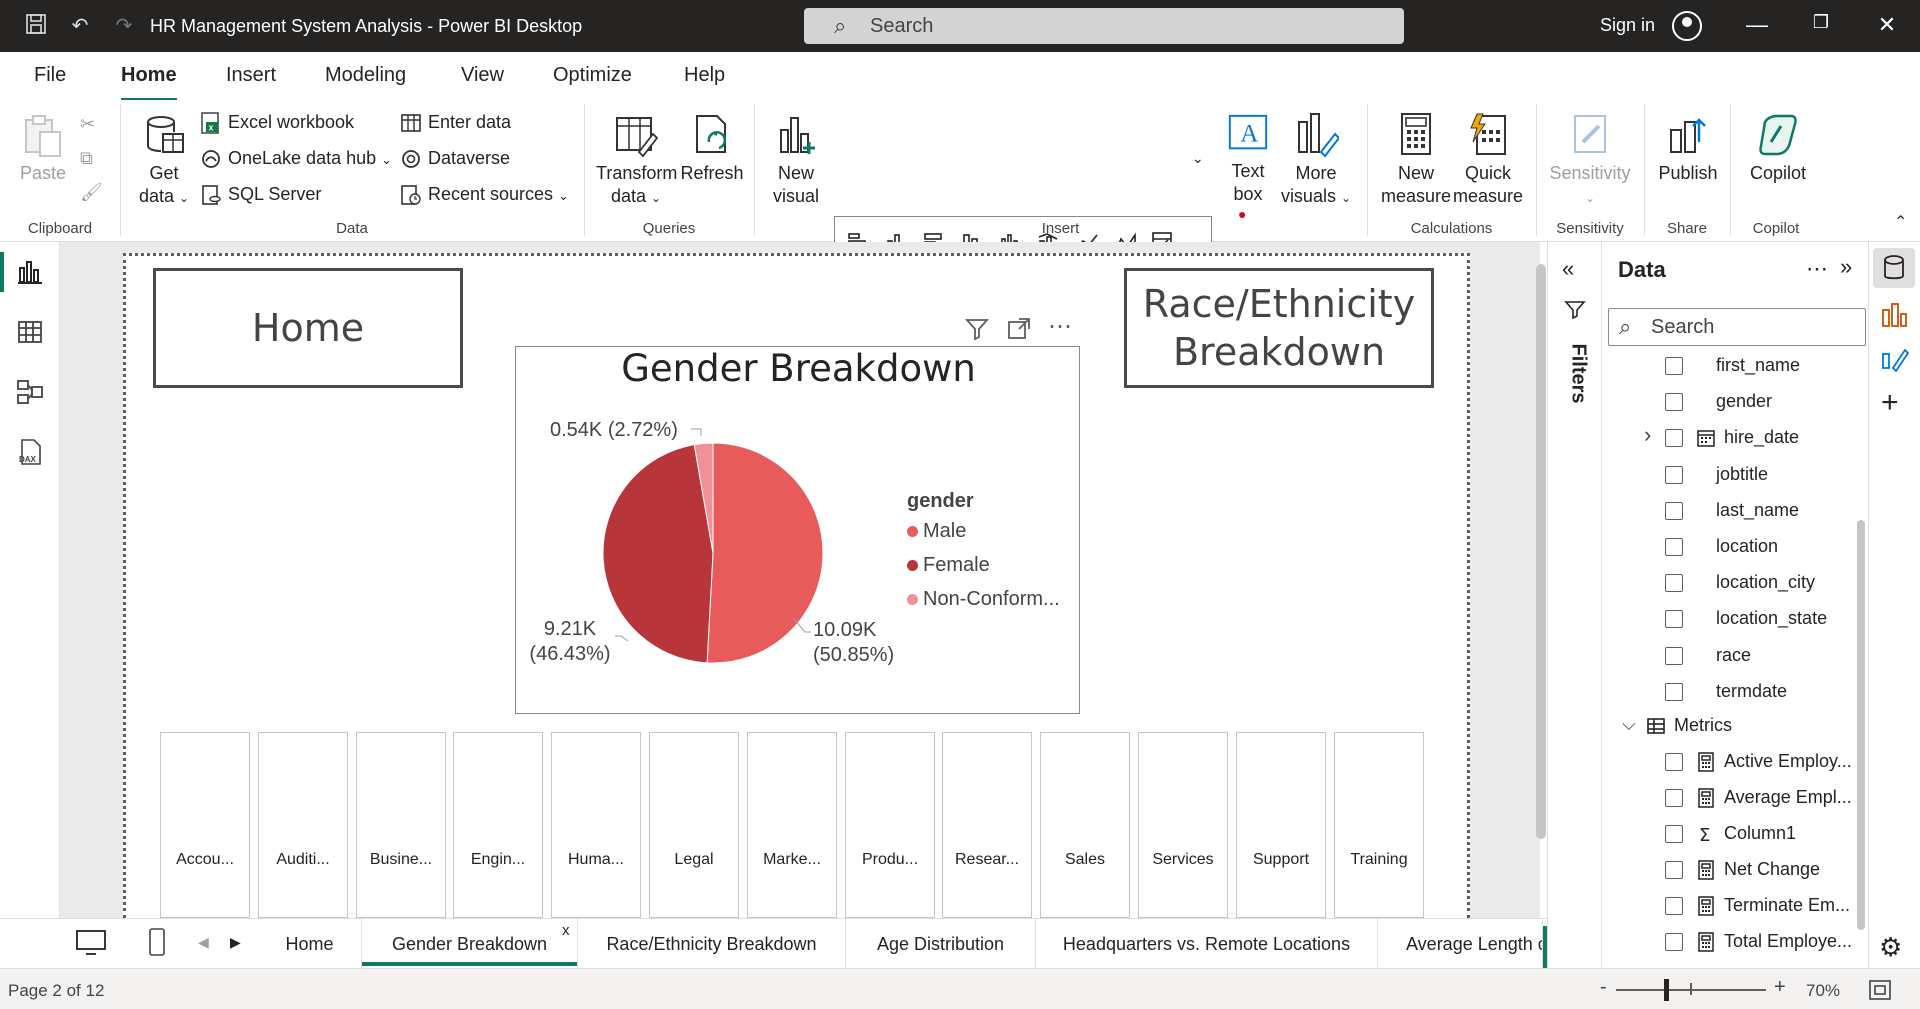  I want to click on copy-icon: ⧉, so click(86, 158).